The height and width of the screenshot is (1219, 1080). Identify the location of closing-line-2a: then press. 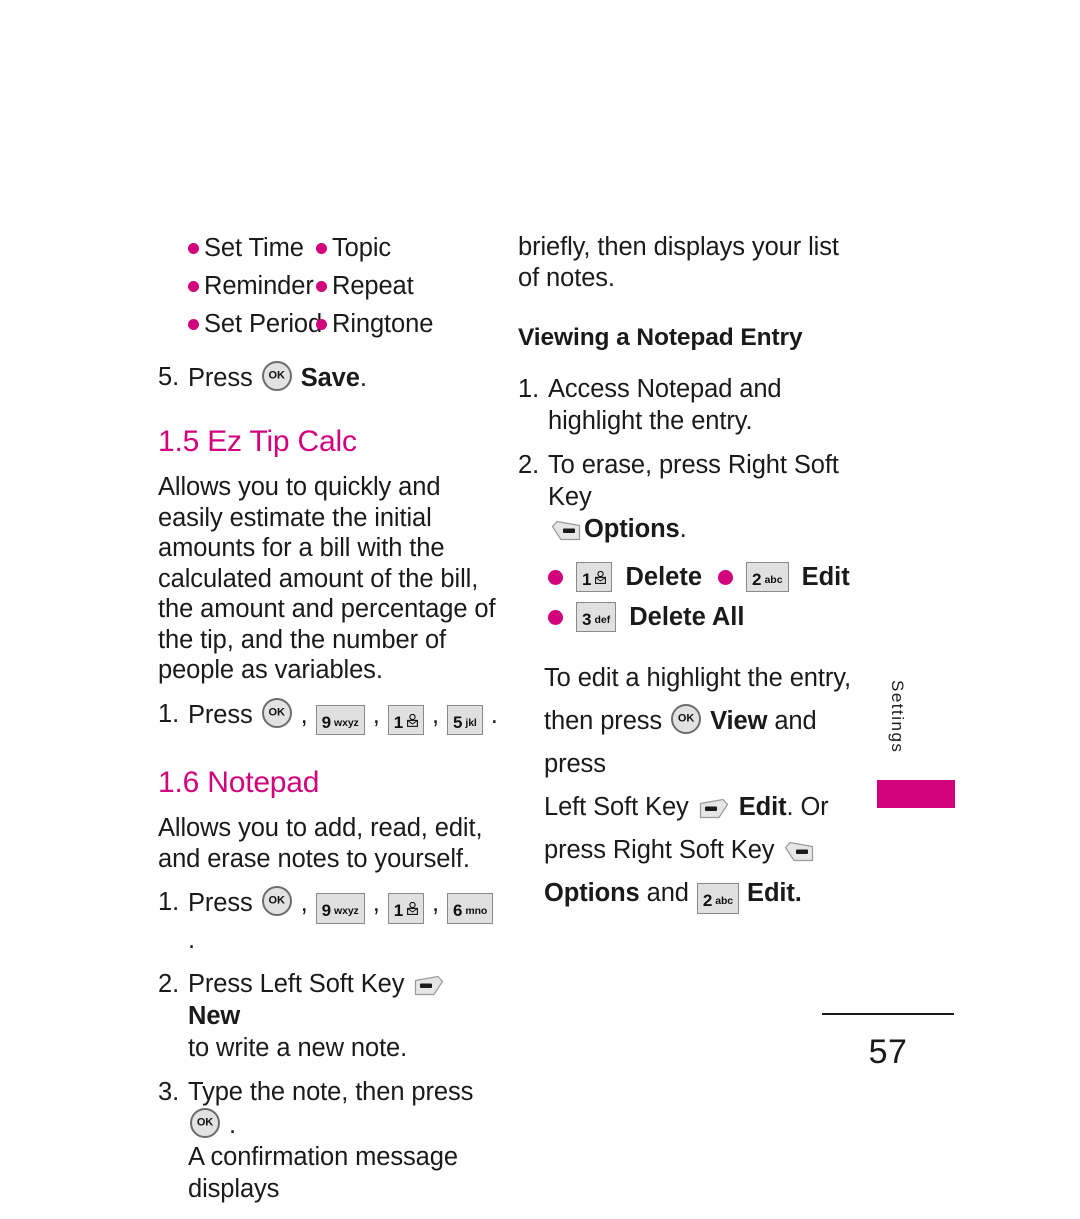
(603, 721).